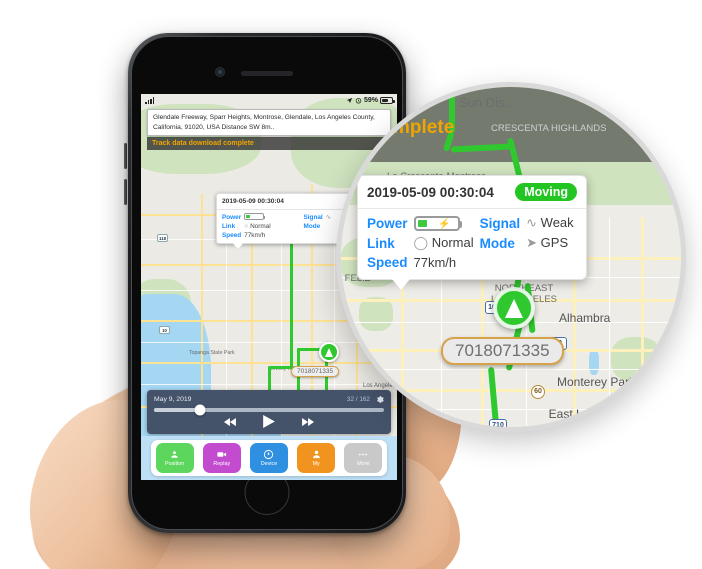  I want to click on tab-label: Device, so click(269, 464).